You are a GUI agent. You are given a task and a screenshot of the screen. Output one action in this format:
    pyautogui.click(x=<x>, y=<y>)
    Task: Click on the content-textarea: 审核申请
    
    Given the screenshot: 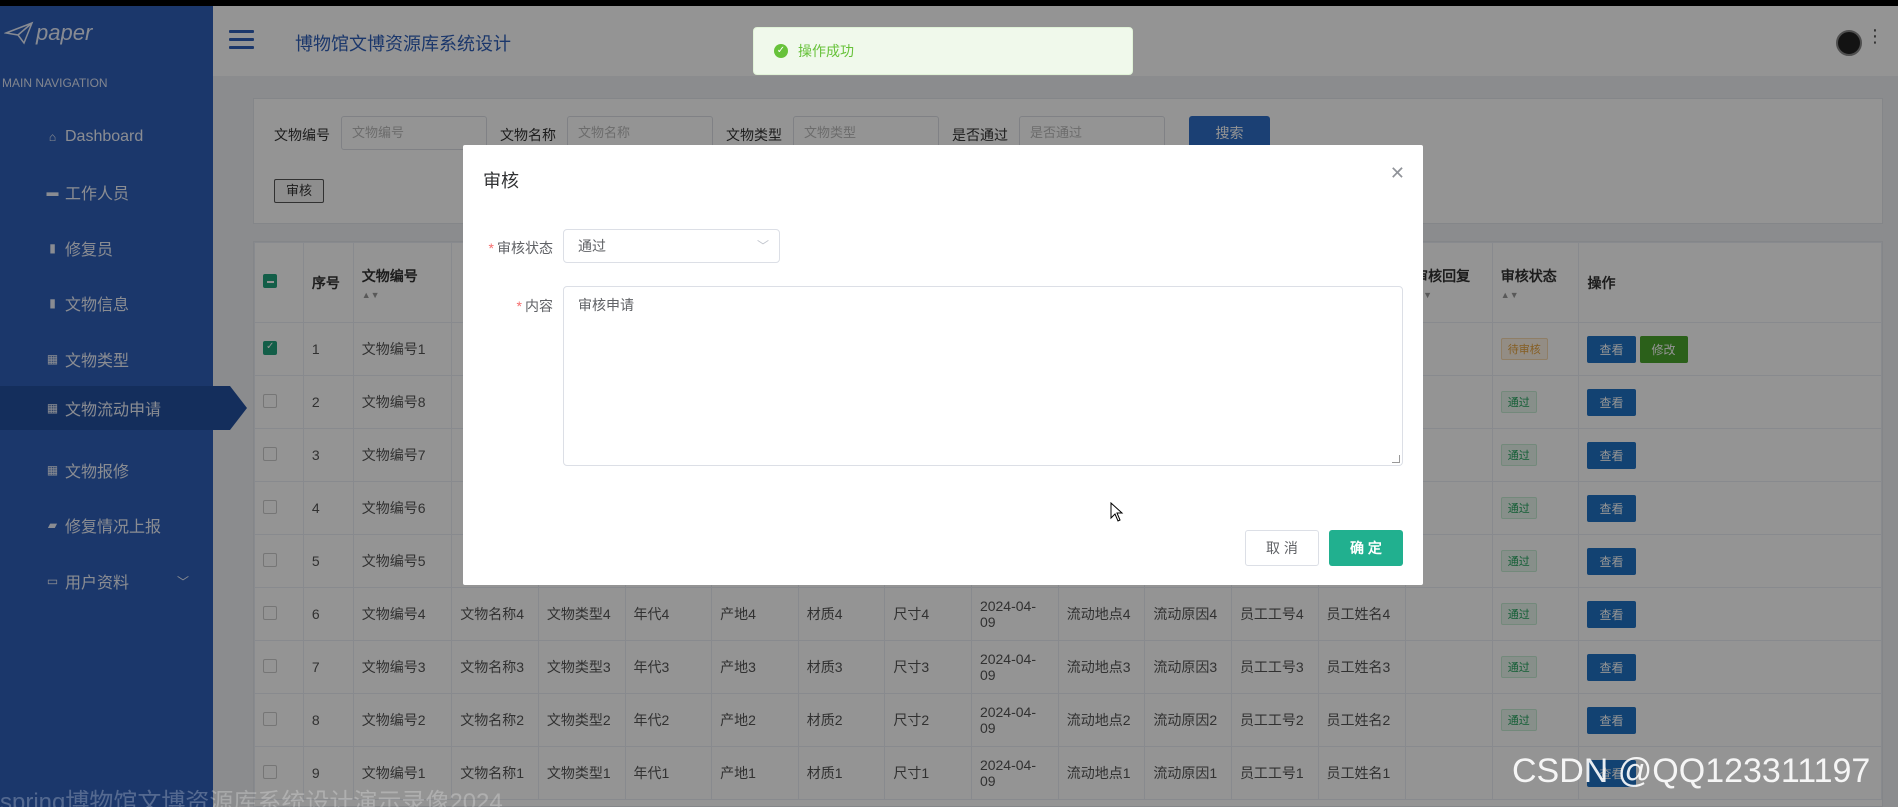 What is the action you would take?
    pyautogui.click(x=983, y=376)
    